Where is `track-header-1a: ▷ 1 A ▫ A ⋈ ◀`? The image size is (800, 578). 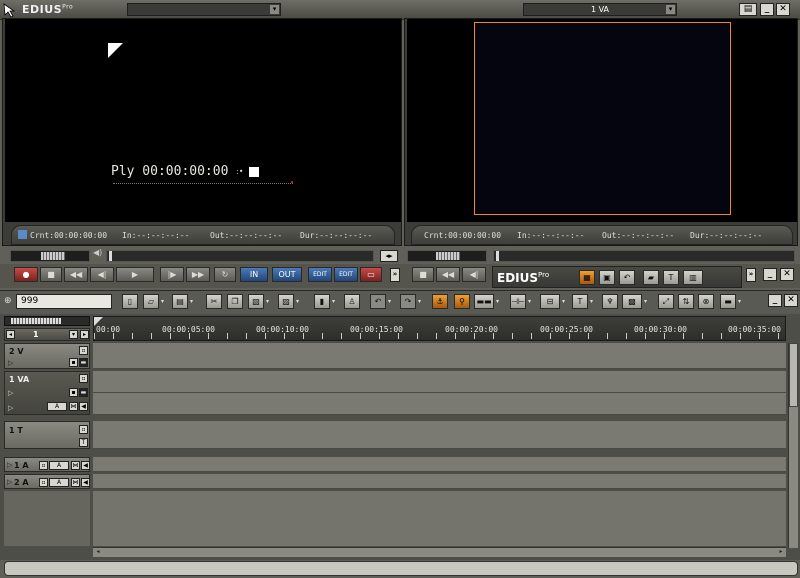
track-header-1a: ▷ 1 A ▫ A ⋈ ◀ is located at coordinates (47, 464).